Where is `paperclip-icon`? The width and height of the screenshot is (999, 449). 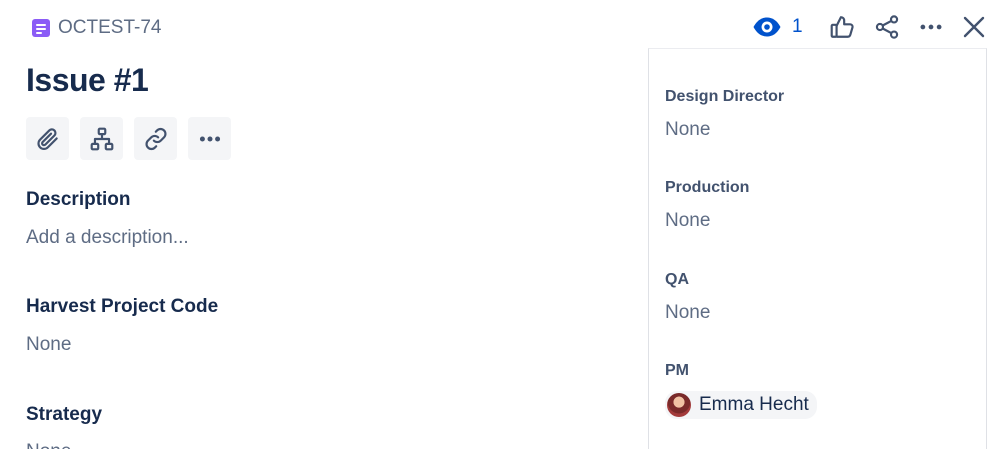
paperclip-icon is located at coordinates (47, 138).